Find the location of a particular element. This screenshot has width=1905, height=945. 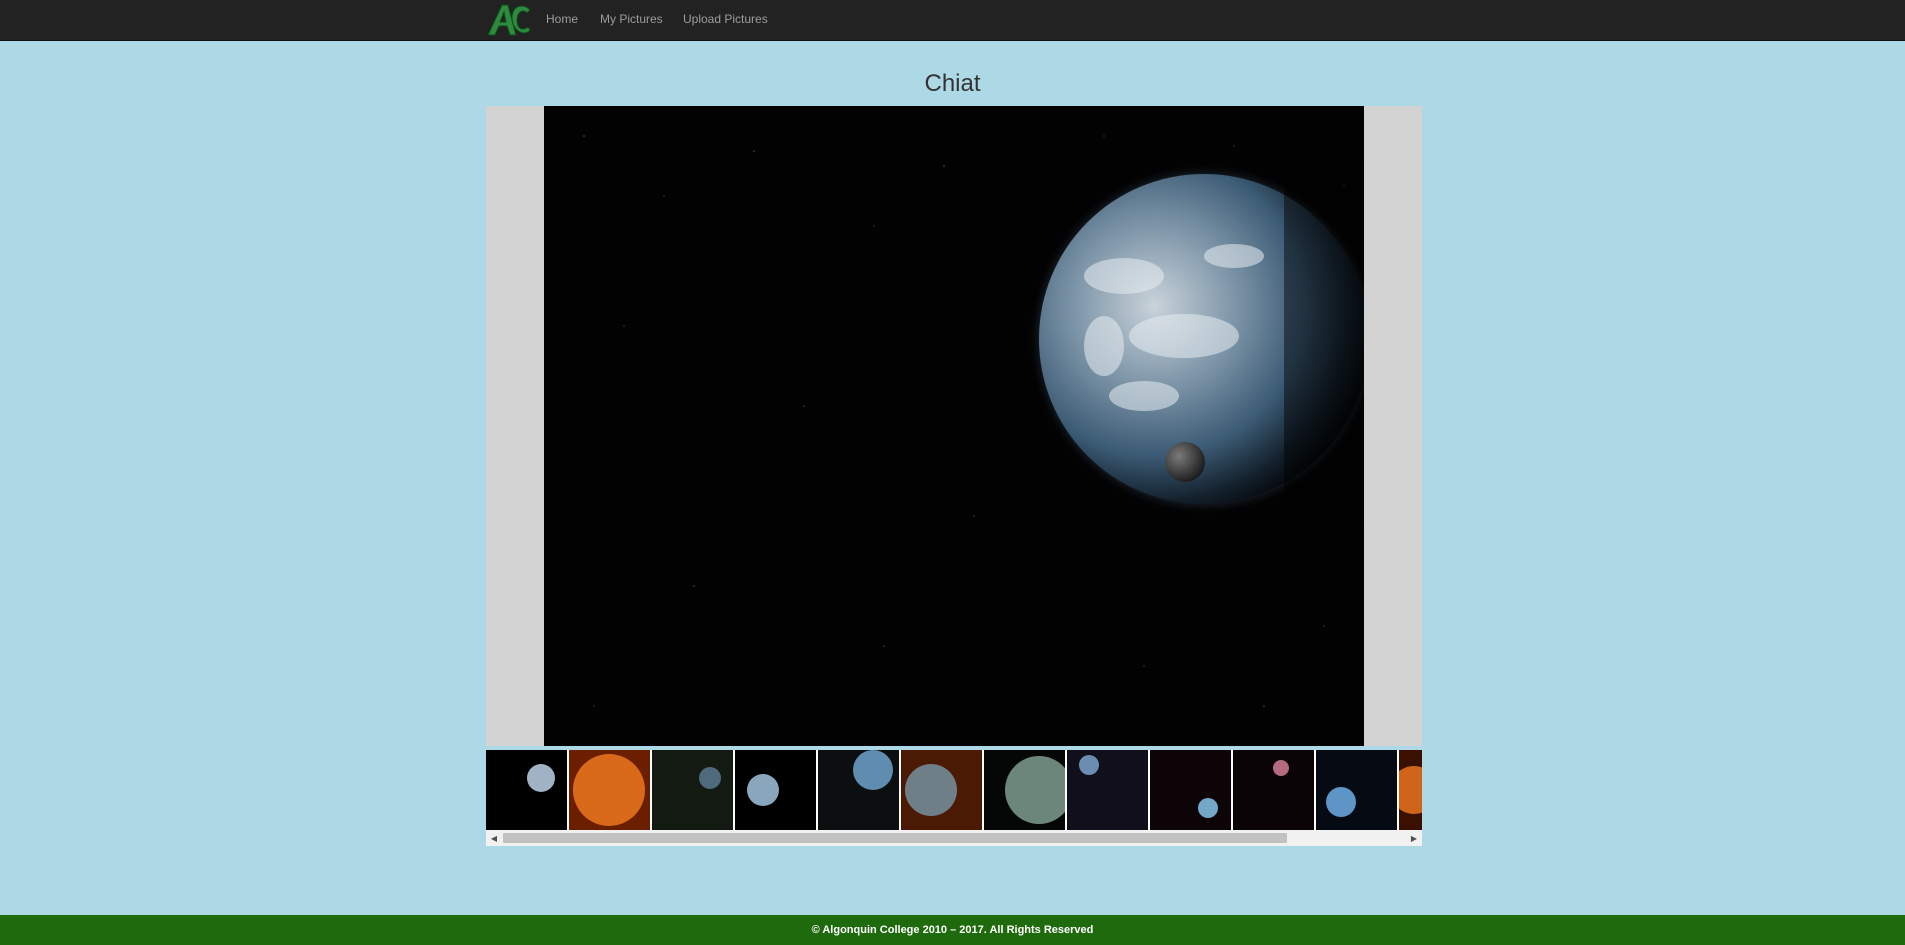

scroll-right-arrow-icon: ▶ is located at coordinates (1414, 838).